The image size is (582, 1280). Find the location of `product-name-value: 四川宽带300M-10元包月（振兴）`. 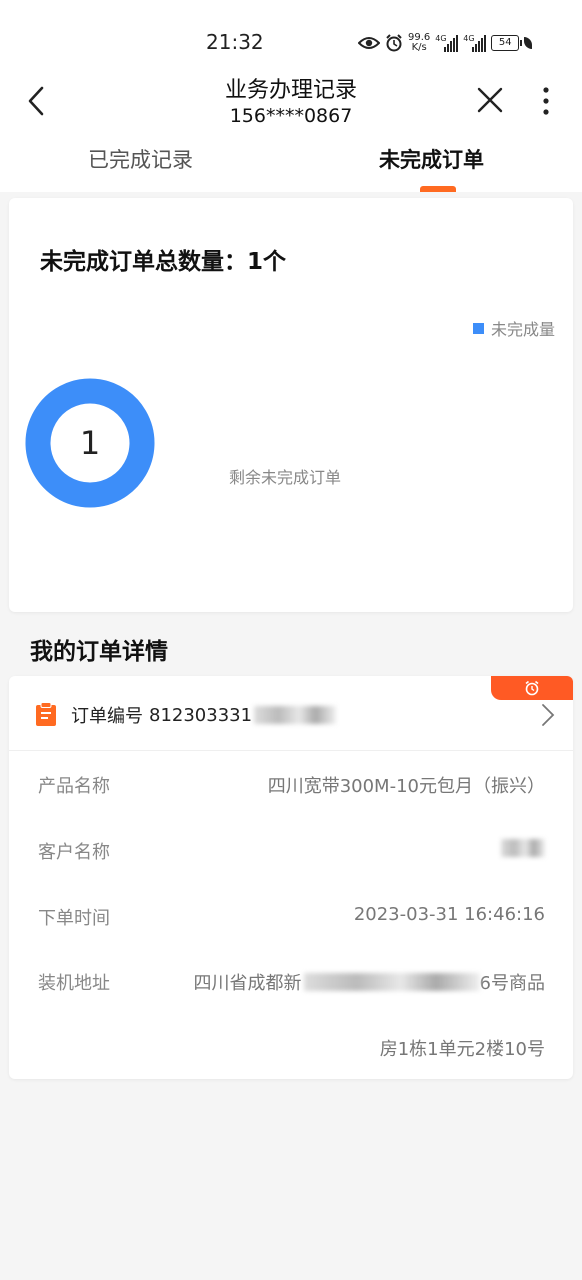

product-name-value: 四川宽带300M-10元包月（振兴） is located at coordinates (406, 786).